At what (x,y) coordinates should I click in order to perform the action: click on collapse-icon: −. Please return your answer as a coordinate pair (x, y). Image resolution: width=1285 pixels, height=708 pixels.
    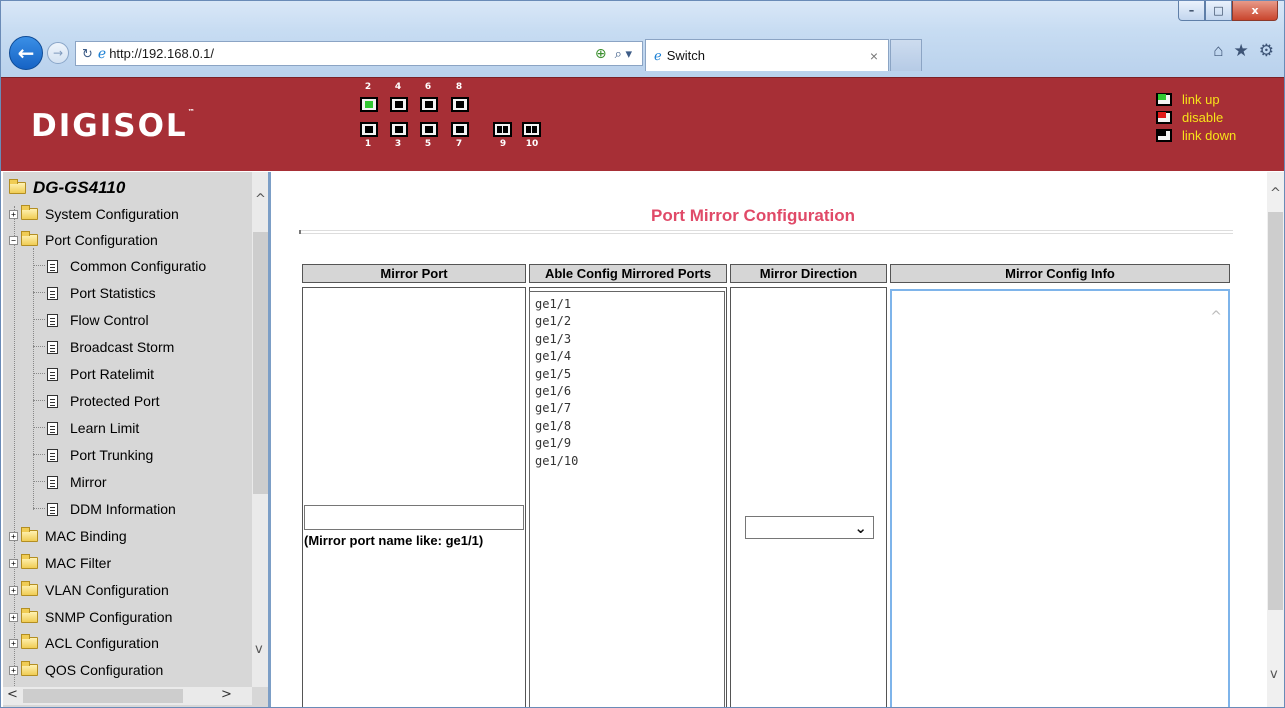
    Looking at the image, I should click on (13, 240).